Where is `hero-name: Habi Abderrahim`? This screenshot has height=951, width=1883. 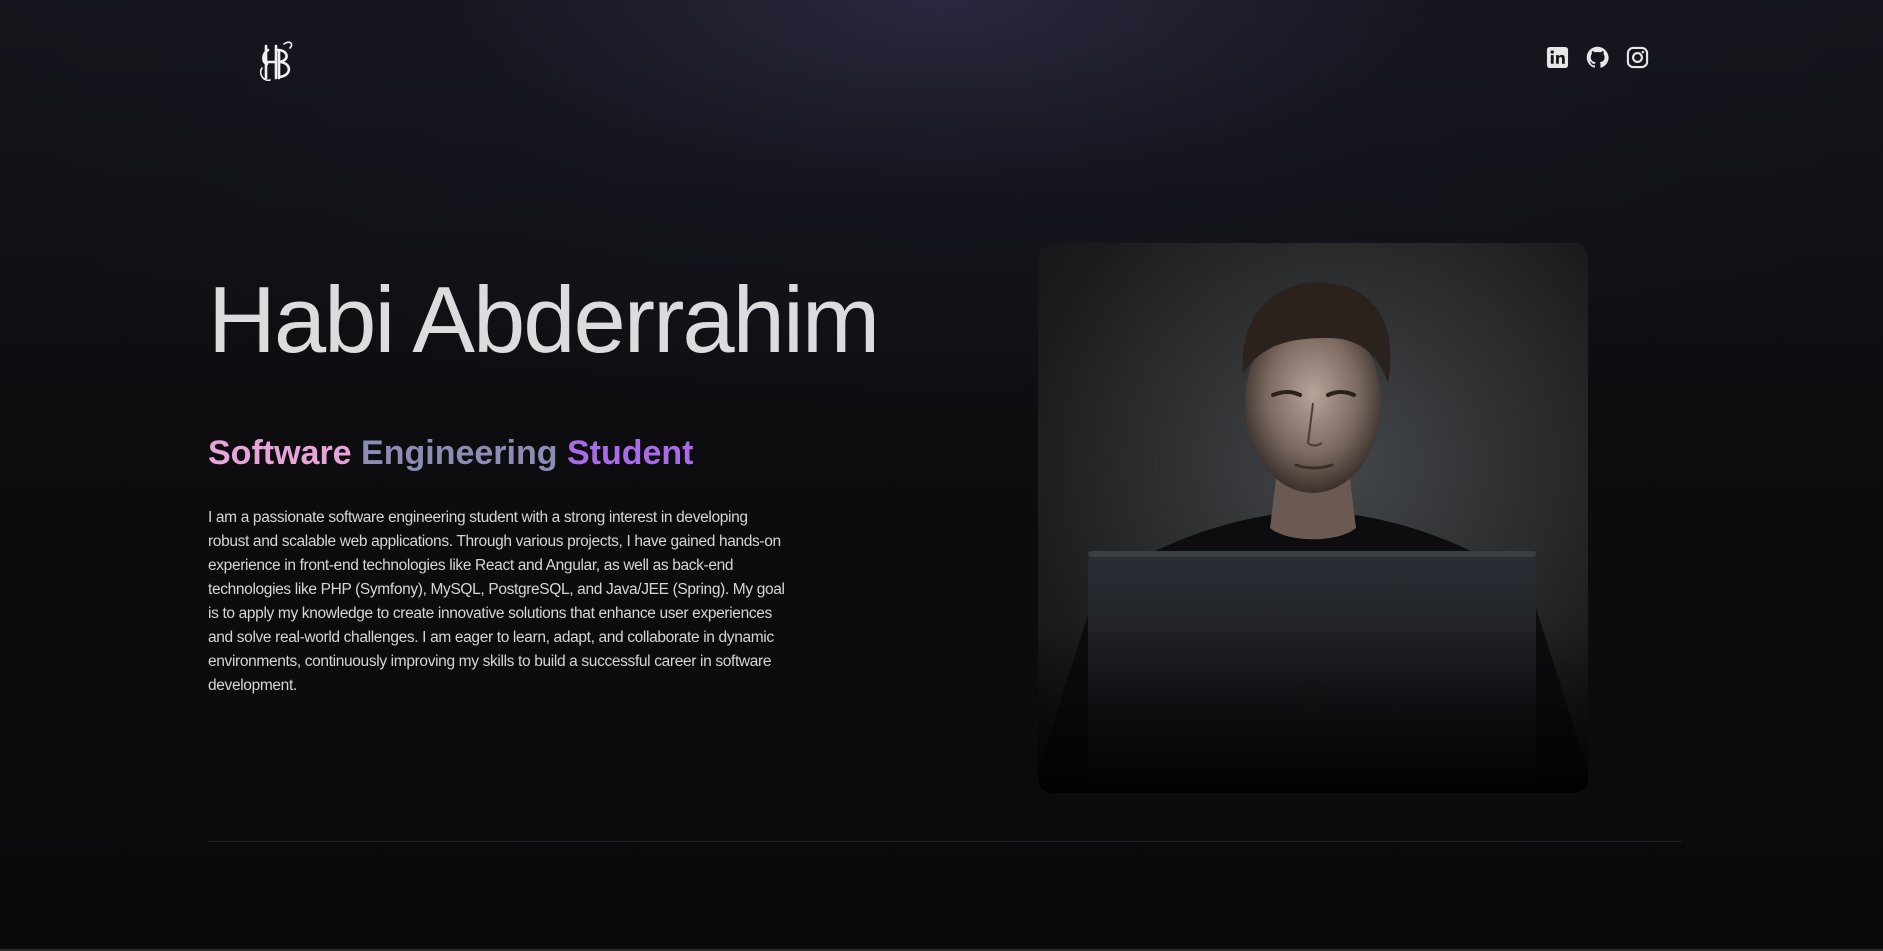
hero-name: Habi Abderrahim is located at coordinates (544, 319).